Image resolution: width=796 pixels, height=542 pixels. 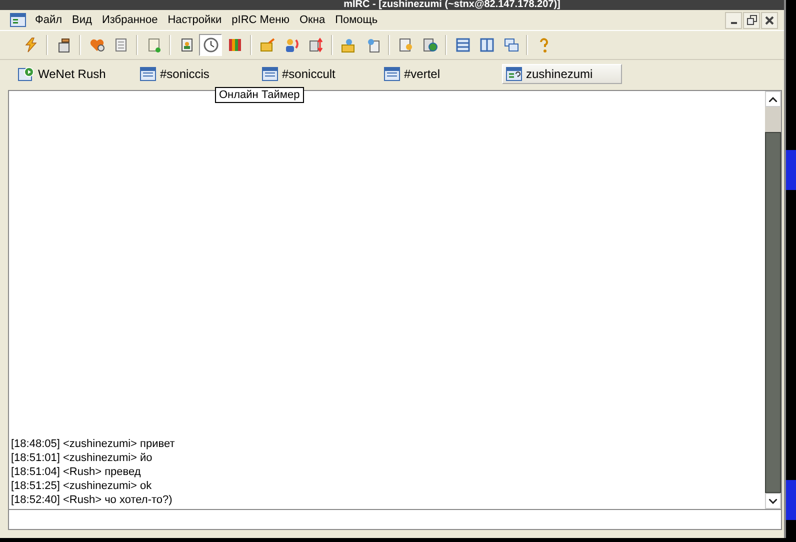 What do you see at coordinates (514, 74) in the screenshot?
I see `query-window-icon` at bounding box center [514, 74].